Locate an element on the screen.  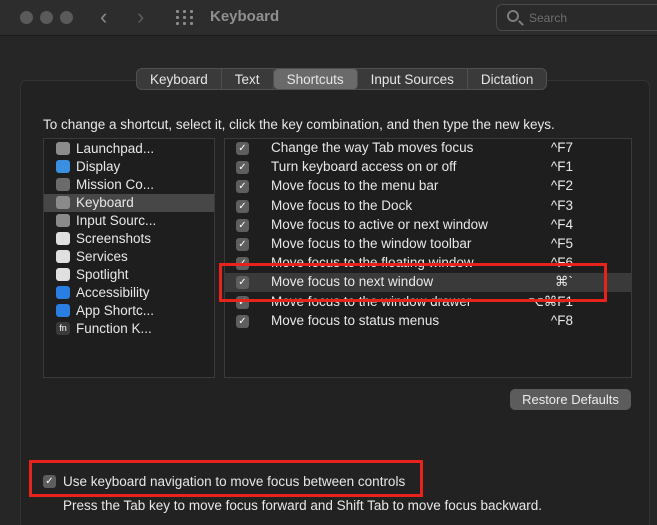
sidebar-item-label: Spotlight is located at coordinates (102, 274).